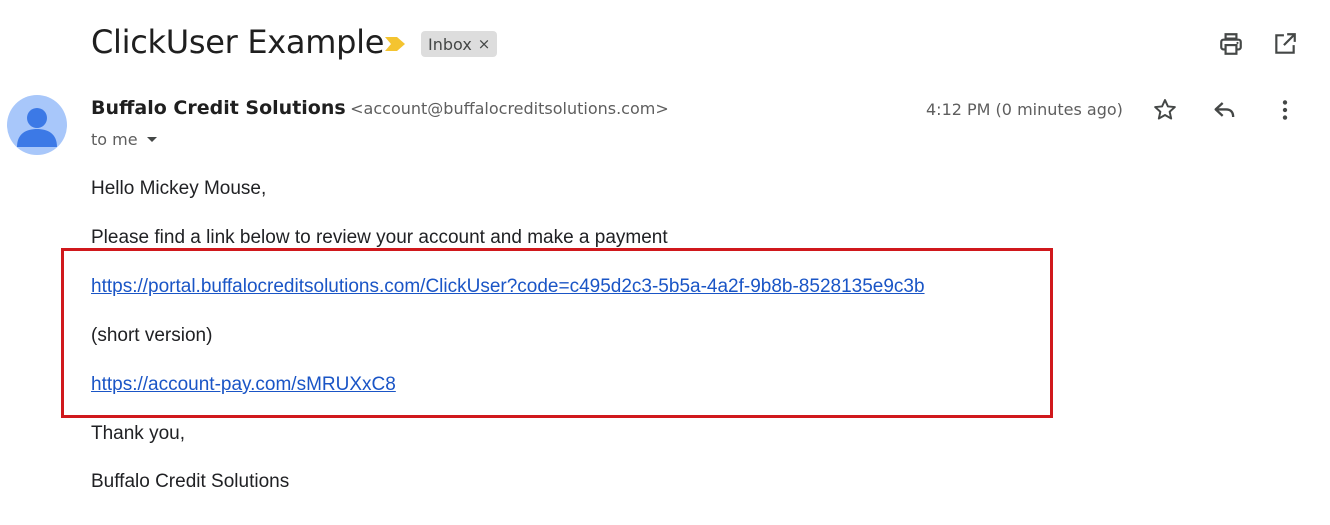 The height and width of the screenshot is (525, 1330). I want to click on more-vert-icon, so click(1285, 110).